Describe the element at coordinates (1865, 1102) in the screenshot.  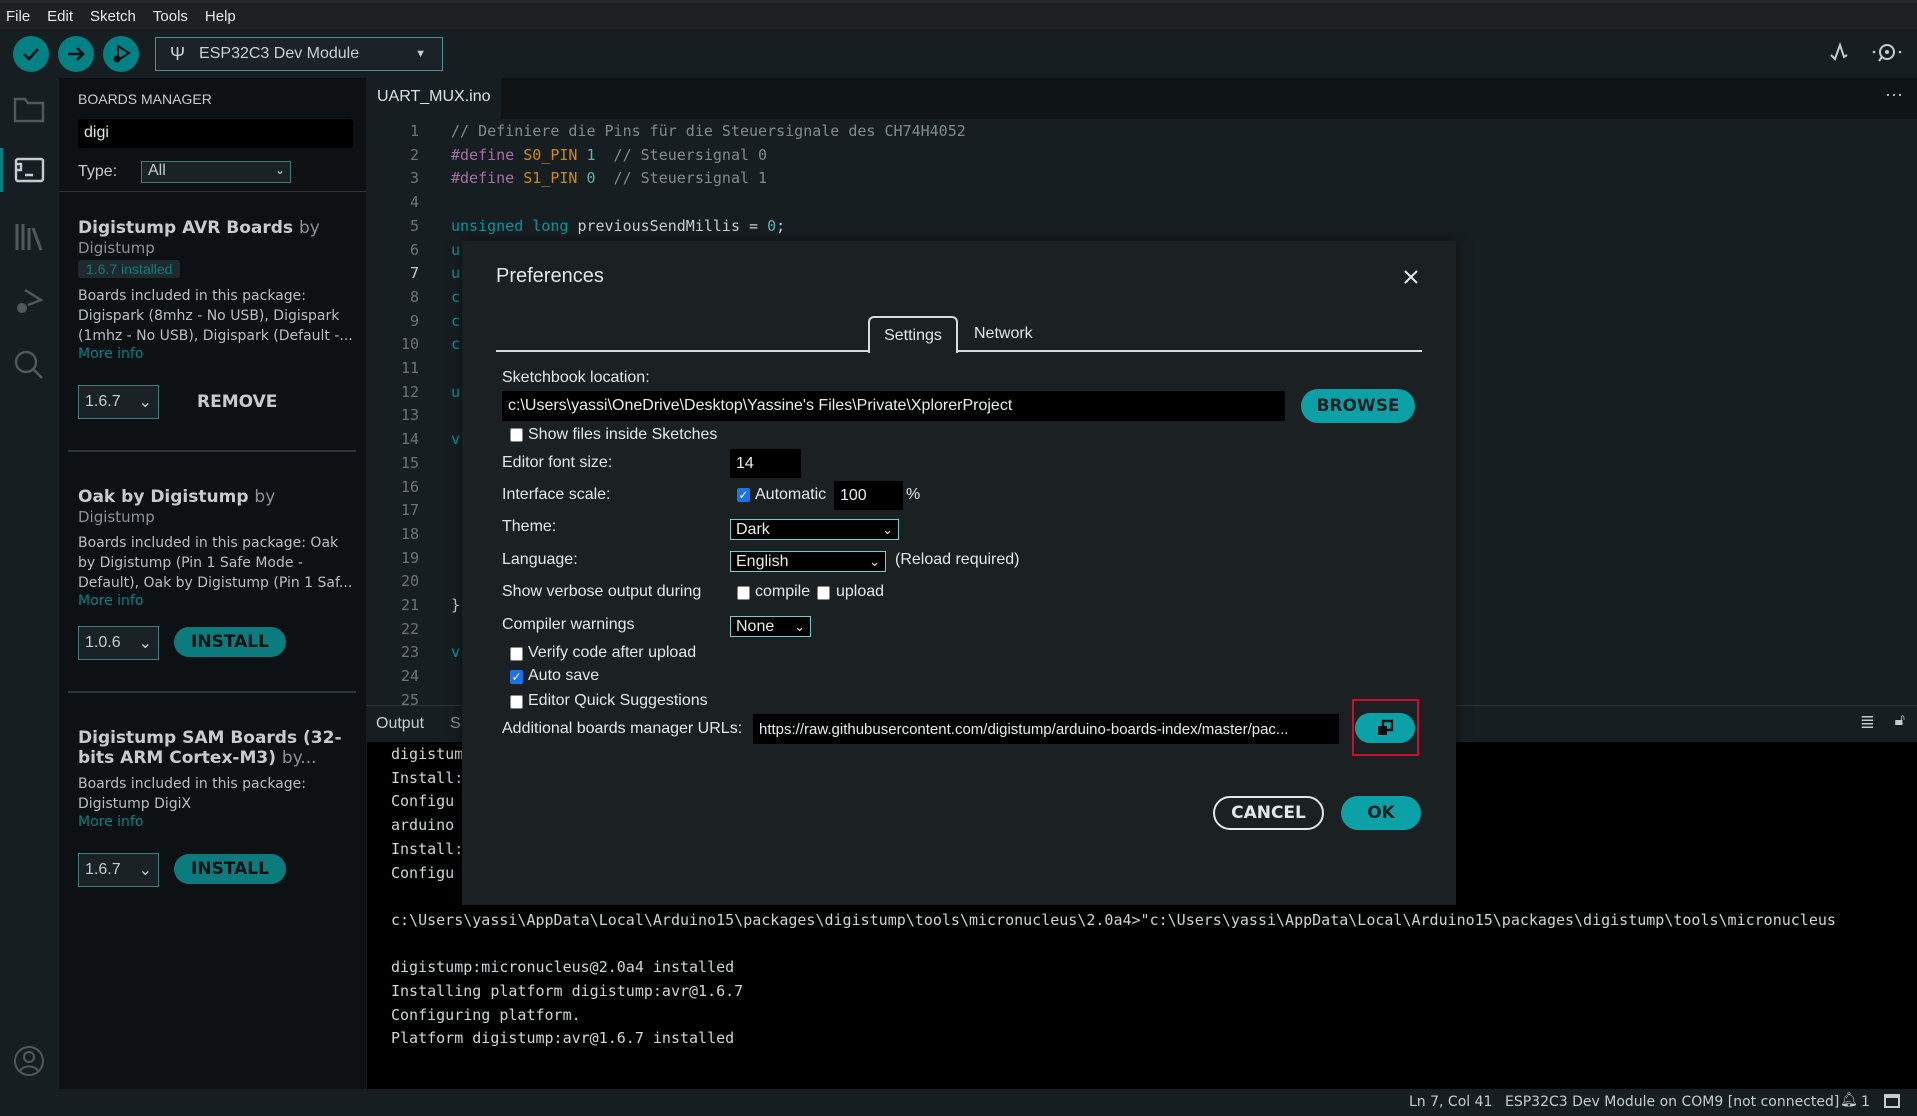
I see `notification-count: 1` at that location.